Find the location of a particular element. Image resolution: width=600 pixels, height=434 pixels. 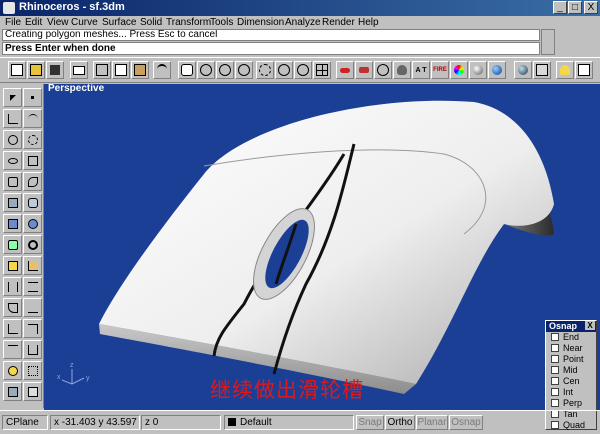

free-form-icon is located at coordinates (32, 181).